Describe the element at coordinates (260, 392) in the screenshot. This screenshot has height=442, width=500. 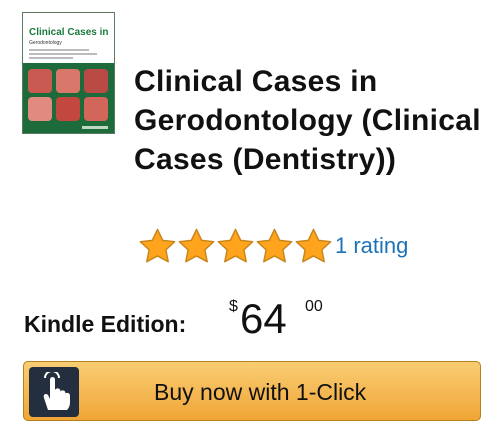
I see `buy-button-label: Buy now with 1-Click` at that location.